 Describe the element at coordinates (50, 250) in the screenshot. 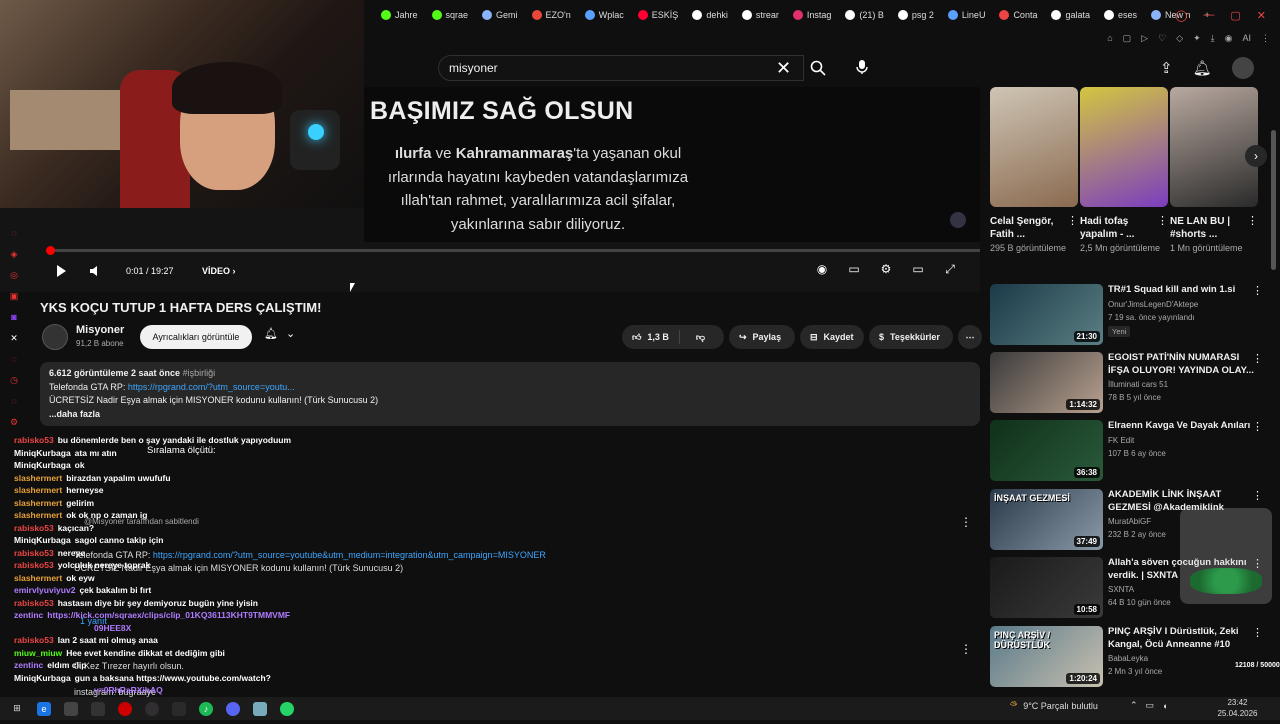

I see `progress-handle` at that location.